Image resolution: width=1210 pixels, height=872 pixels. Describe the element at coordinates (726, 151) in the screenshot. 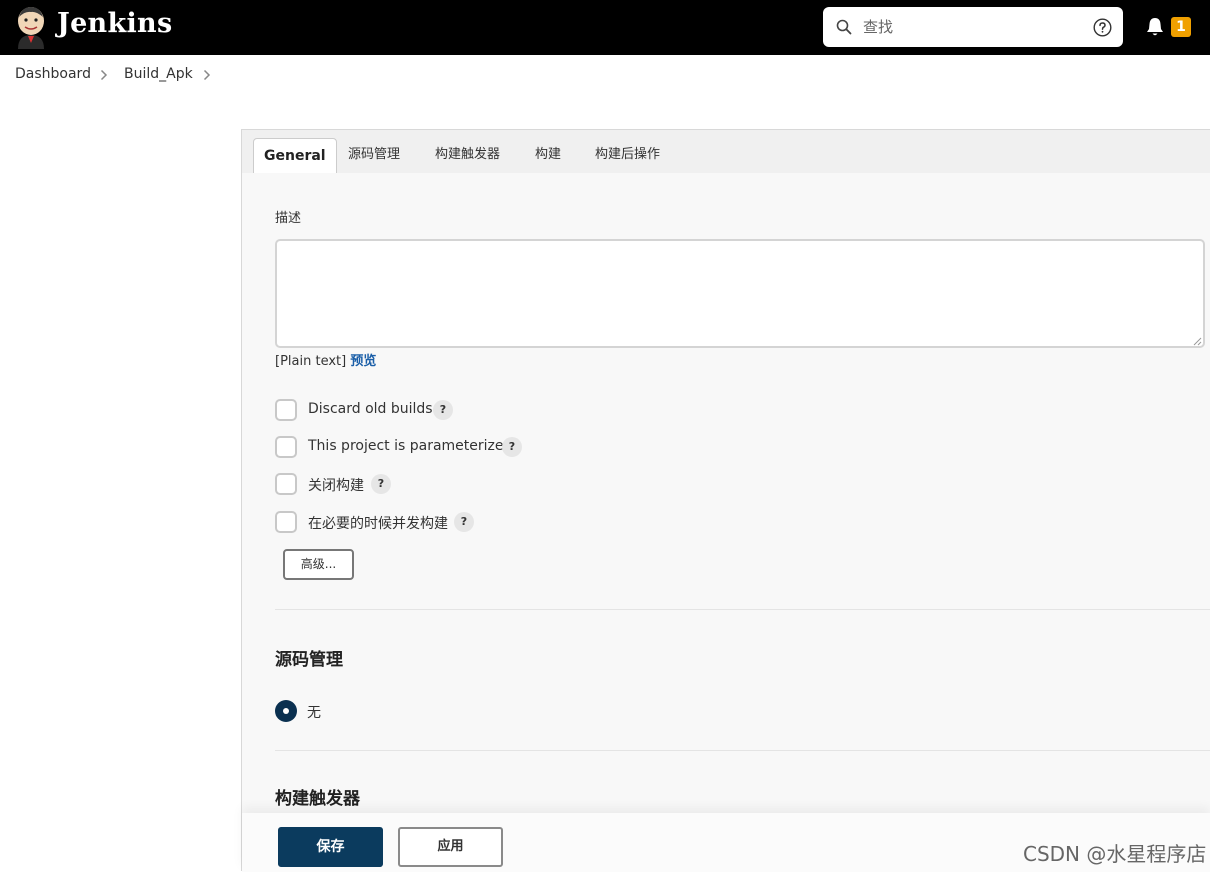

I see `tab-bar: General 源码管理 构建触发器 构建 构建后操作` at that location.